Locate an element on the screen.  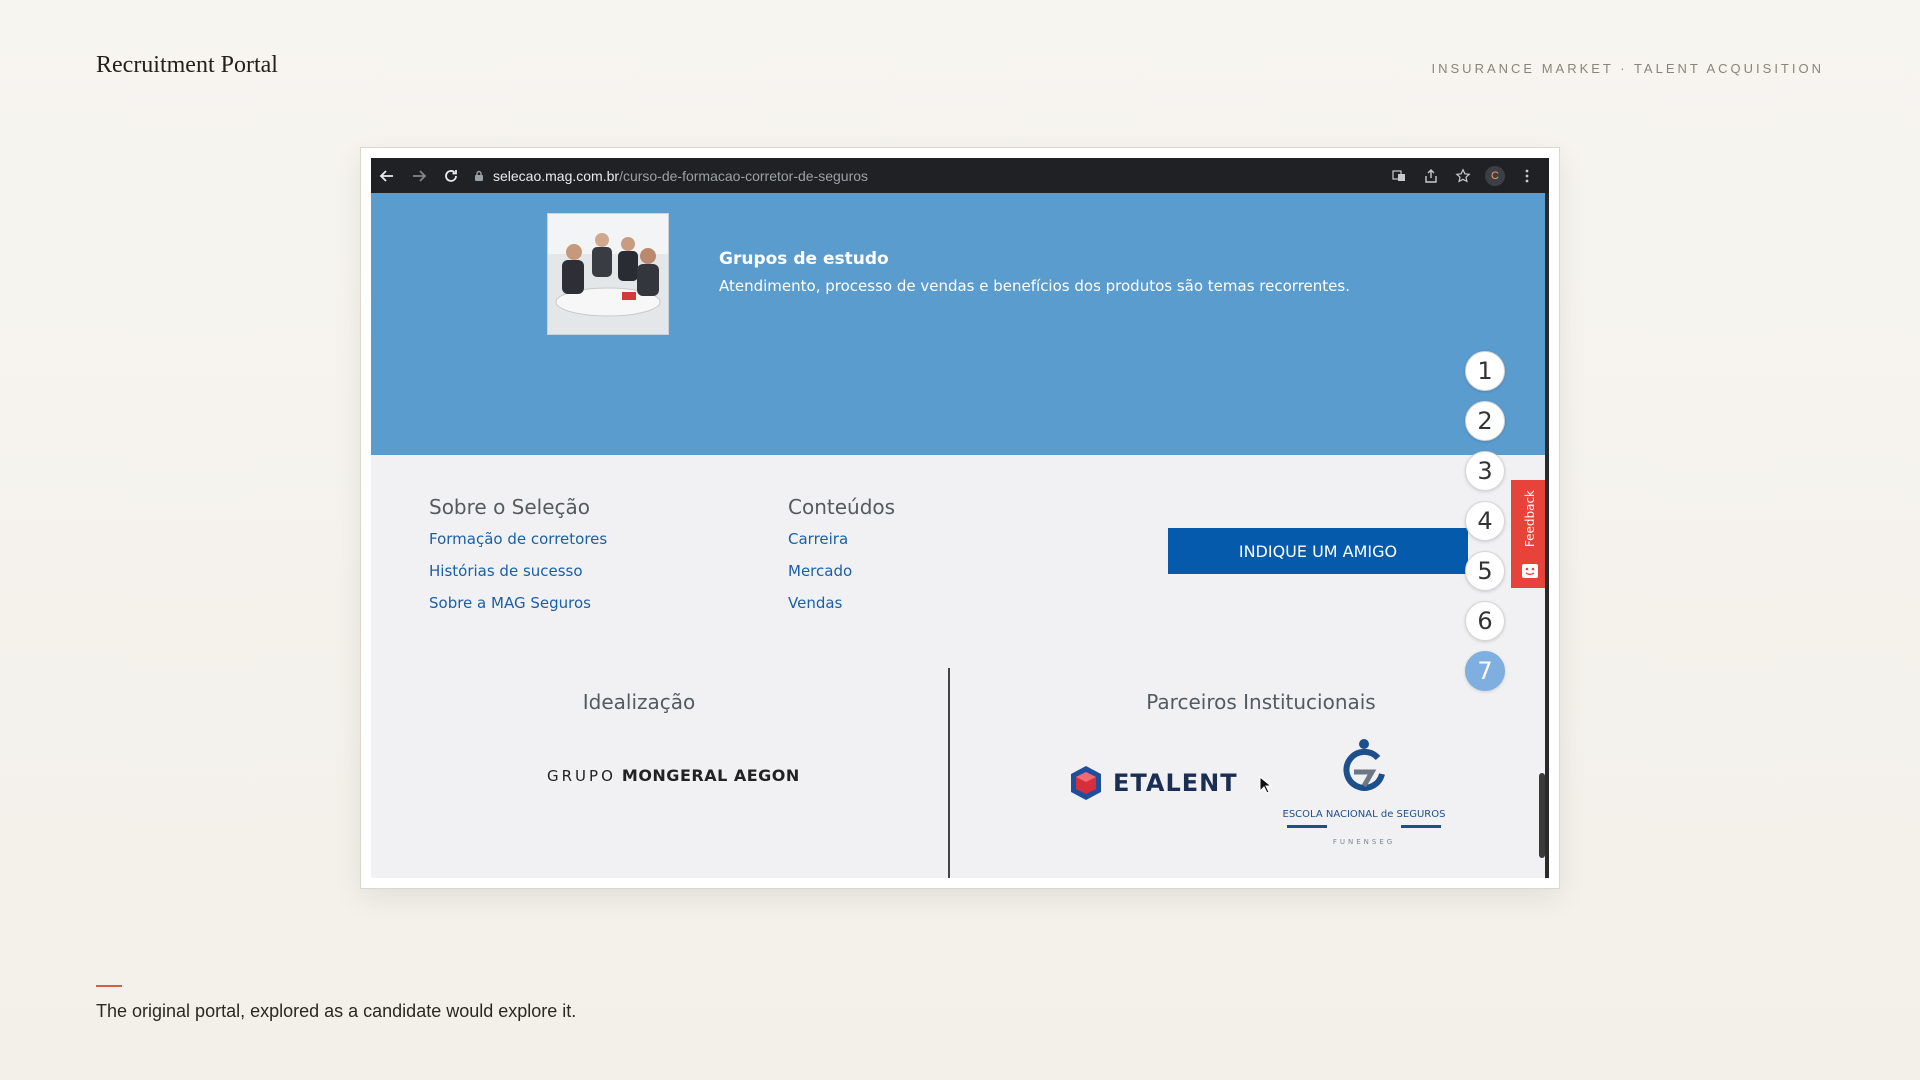
step-6-button: 6 is located at coordinates (1485, 621).